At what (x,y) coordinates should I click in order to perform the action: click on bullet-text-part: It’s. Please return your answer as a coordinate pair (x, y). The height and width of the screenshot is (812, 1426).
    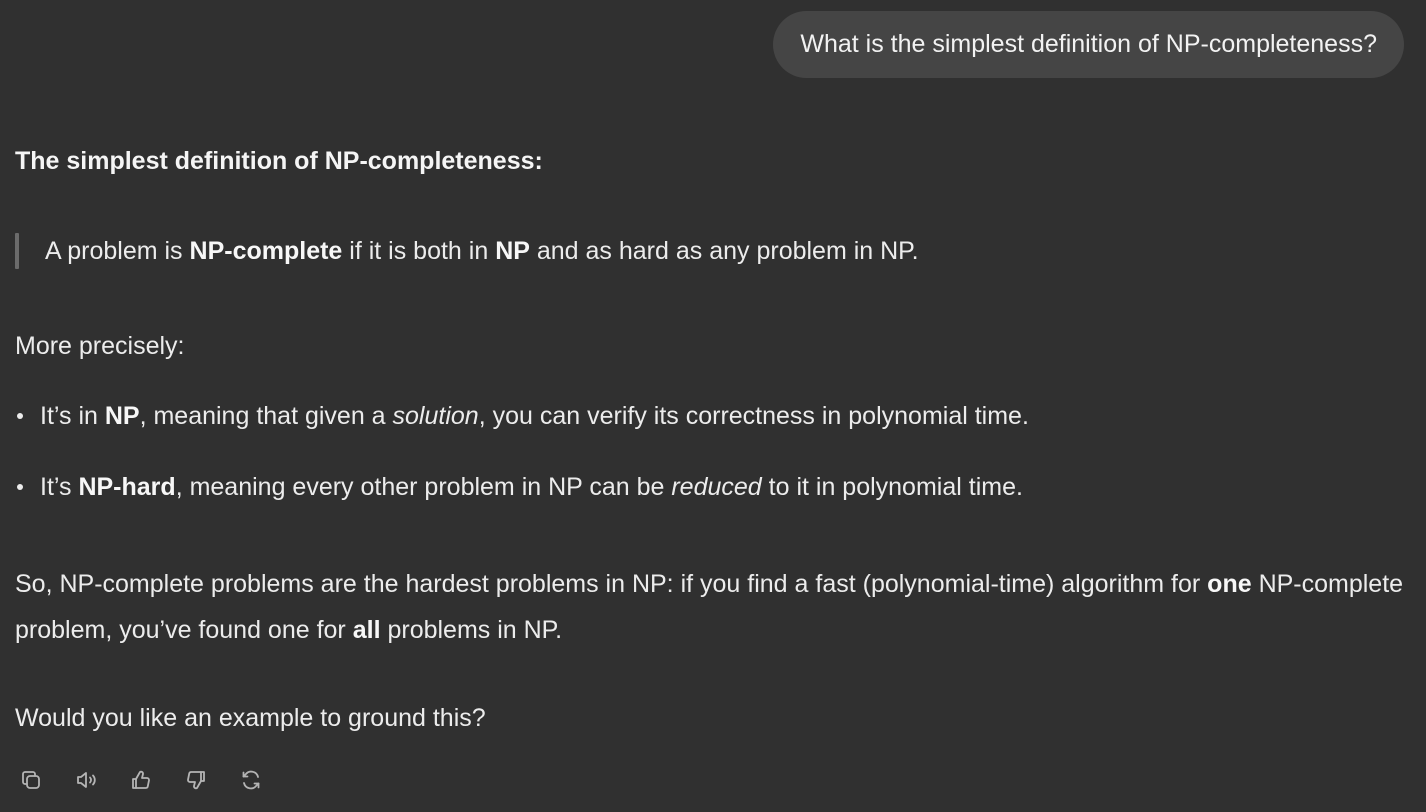
    Looking at the image, I should click on (59, 487).